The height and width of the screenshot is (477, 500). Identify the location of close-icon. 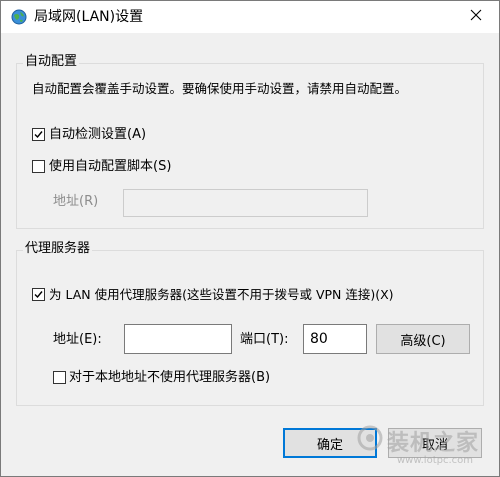
(476, 17).